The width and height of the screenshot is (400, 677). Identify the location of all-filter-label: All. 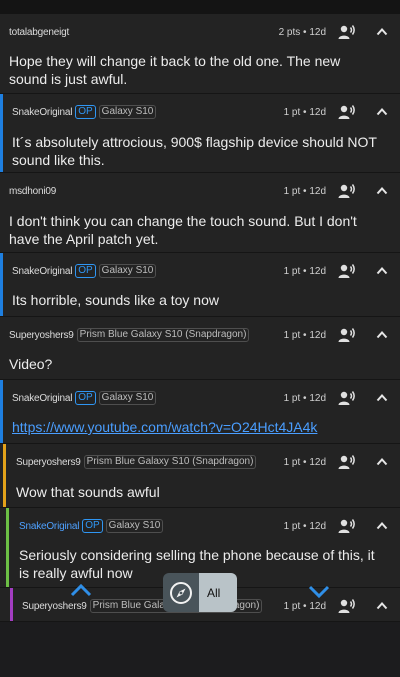
(218, 592).